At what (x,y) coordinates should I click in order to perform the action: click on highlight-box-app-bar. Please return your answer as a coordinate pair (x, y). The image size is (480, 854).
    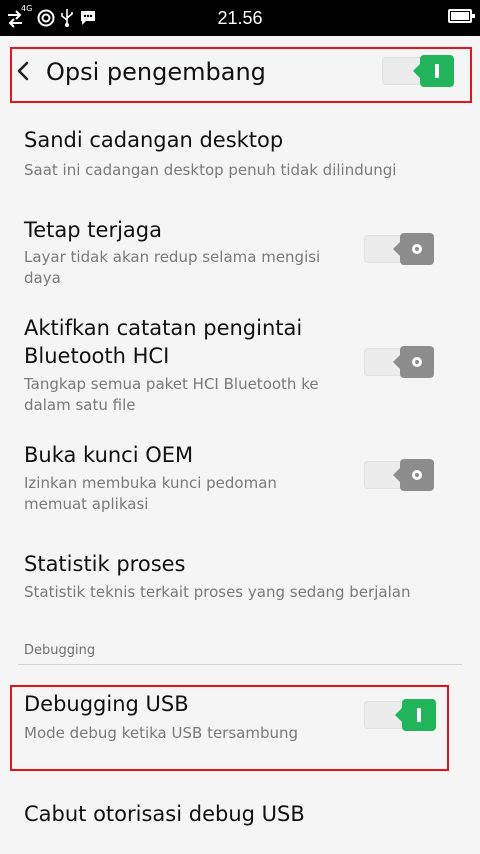
    Looking at the image, I should click on (241, 75).